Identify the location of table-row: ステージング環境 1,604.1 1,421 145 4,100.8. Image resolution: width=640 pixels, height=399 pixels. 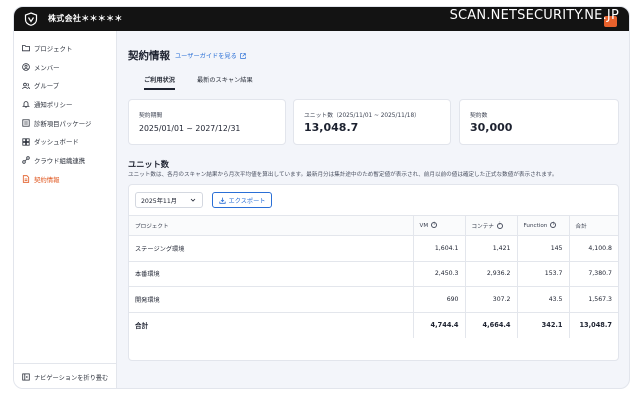
(373, 248).